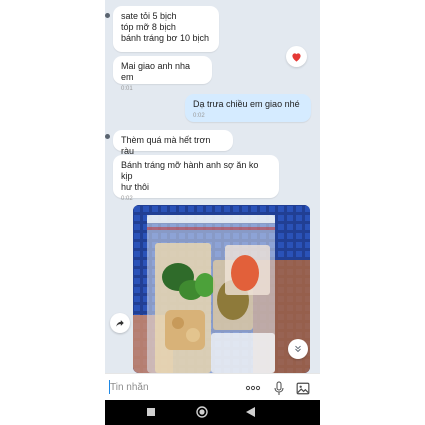 This screenshot has width=425, height=425. I want to click on recents-icon, so click(151, 412).